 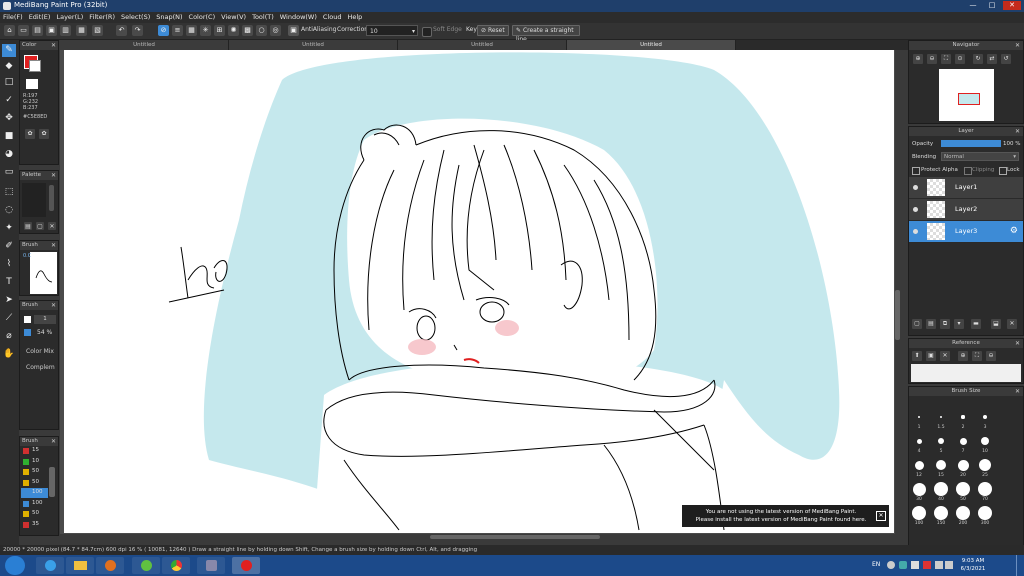 I want to click on reset-button: ⊘ Reset, so click(x=493, y=30).